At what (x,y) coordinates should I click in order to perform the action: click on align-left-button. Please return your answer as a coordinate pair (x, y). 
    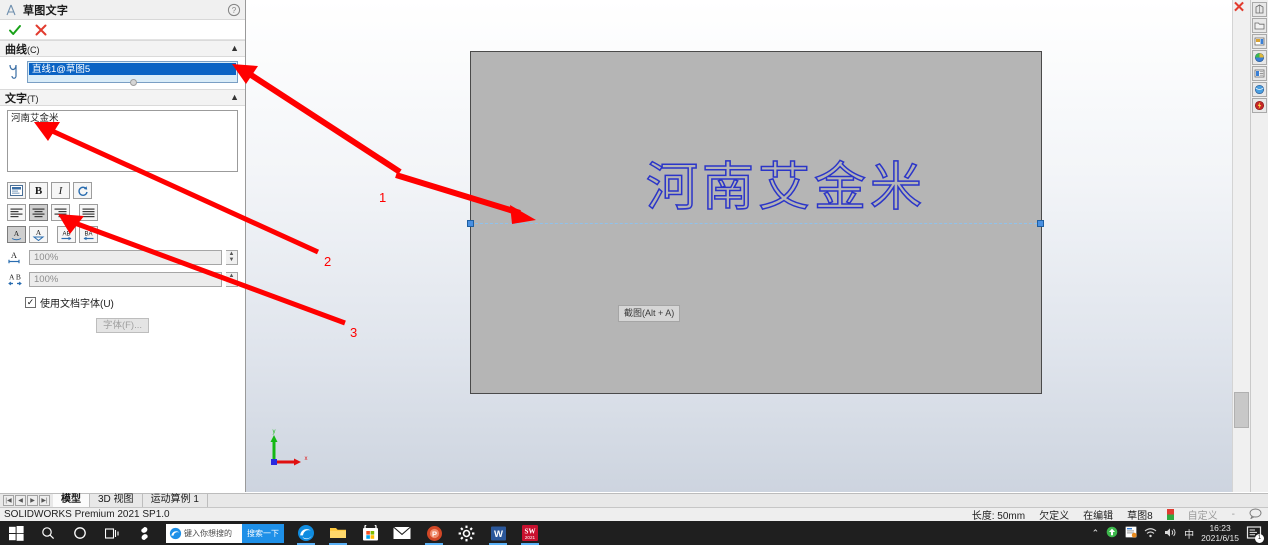
    Looking at the image, I should click on (16, 212).